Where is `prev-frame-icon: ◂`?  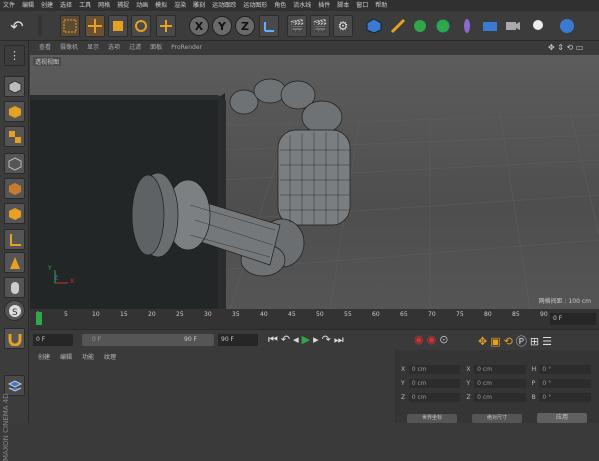 prev-frame-icon: ◂ is located at coordinates (297, 339).